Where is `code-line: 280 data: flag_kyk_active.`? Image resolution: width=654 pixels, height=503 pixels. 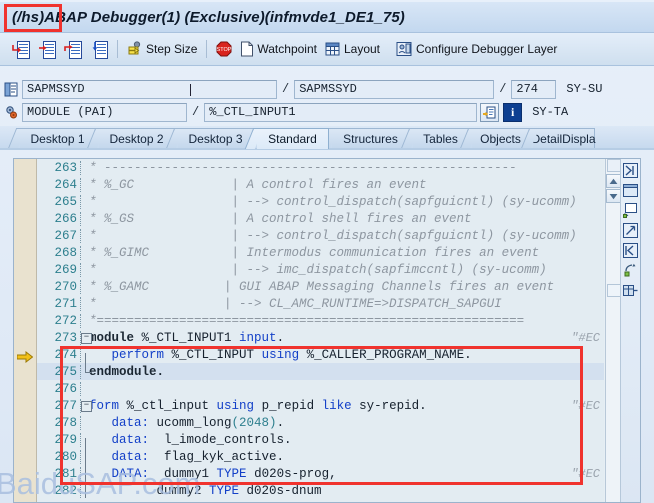
code-line: 280 data: flag_kyk_active. is located at coordinates (320, 456).